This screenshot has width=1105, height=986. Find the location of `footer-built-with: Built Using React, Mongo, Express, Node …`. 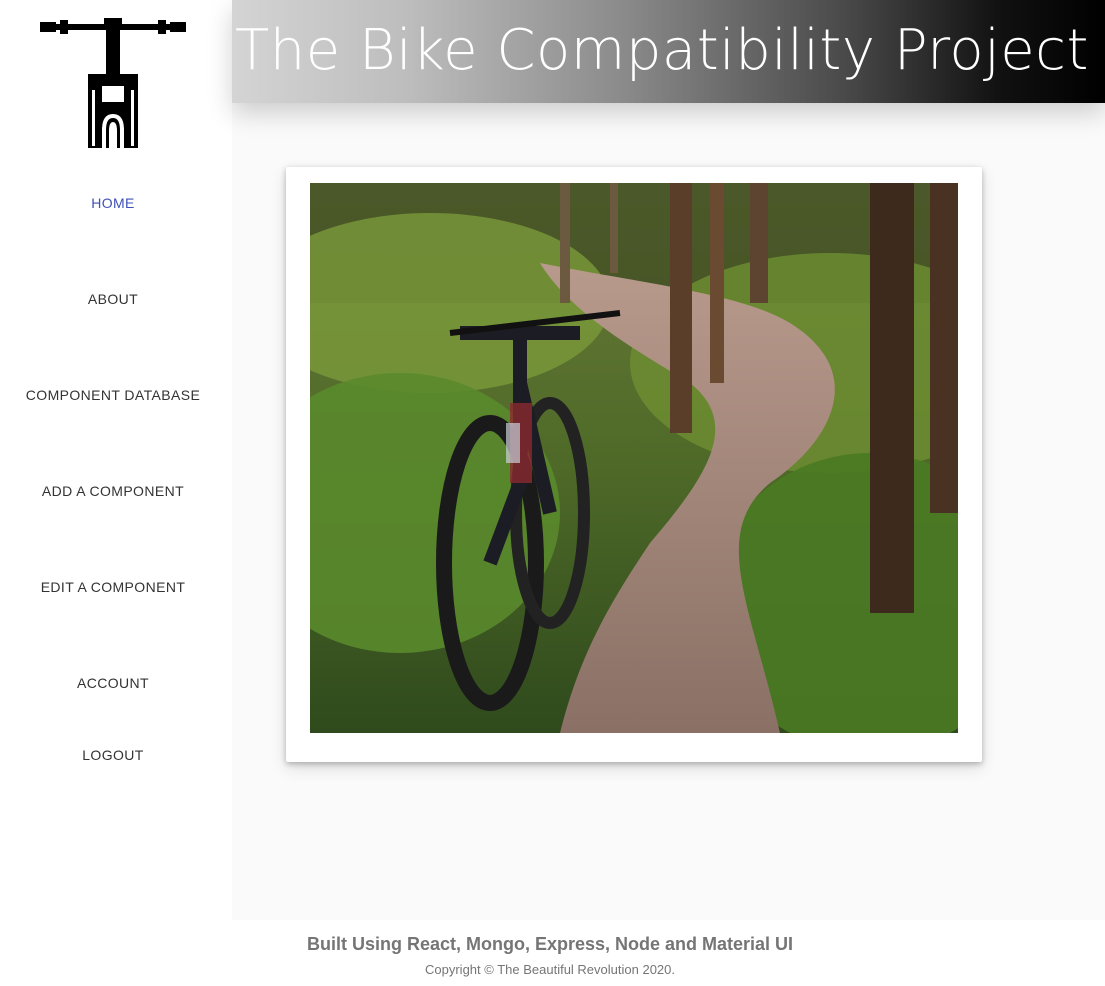

footer-built-with: Built Using React, Mongo, Express, Node … is located at coordinates (550, 944).